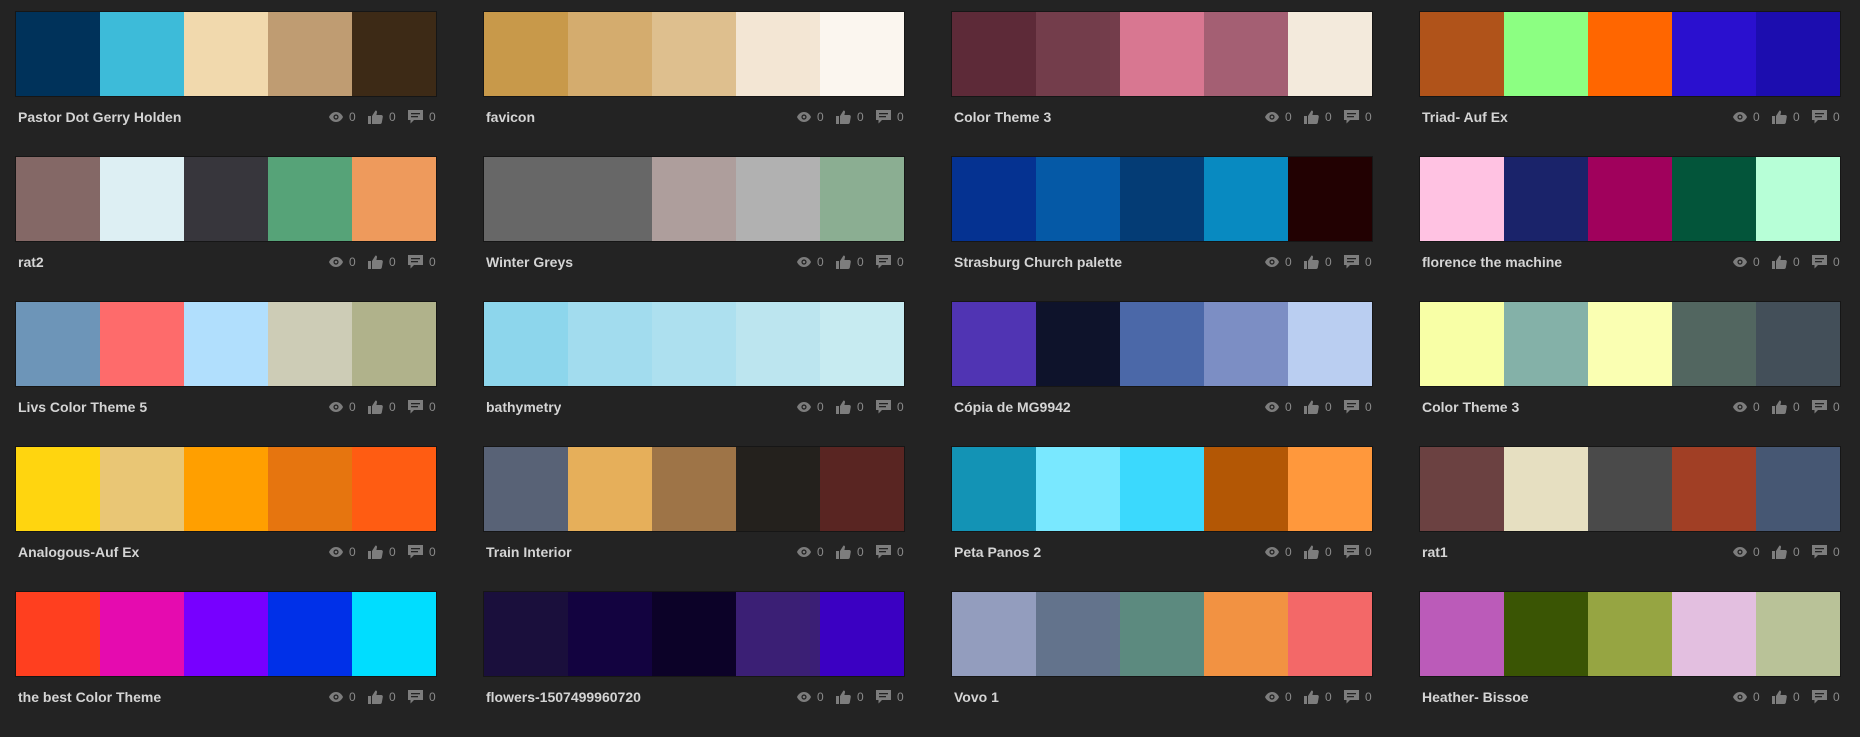  Describe the element at coordinates (694, 664) in the screenshot. I see `color-theme-card: flowers-1507499960720 0 0 0` at that location.